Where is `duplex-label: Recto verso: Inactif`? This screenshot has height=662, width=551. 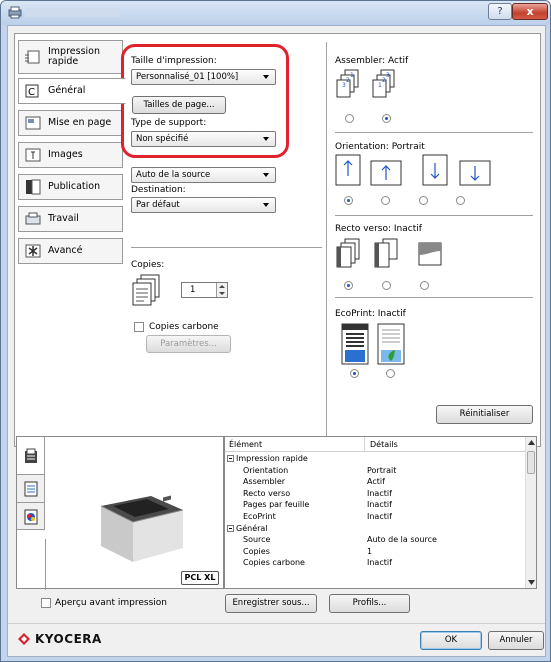
duplex-label: Recto verso: Inactif is located at coordinates (378, 229).